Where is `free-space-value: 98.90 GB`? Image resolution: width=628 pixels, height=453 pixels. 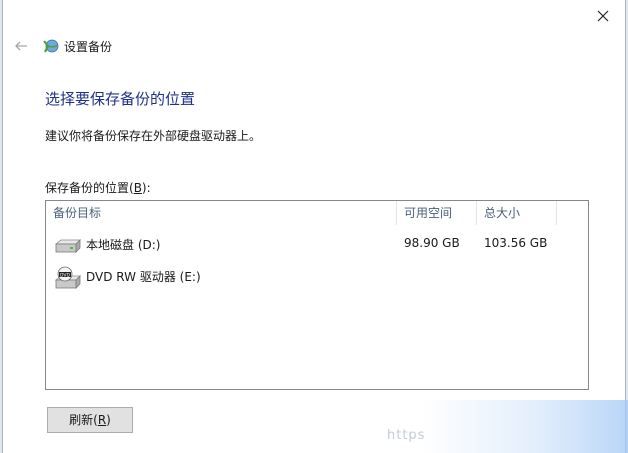
free-space-value: 98.90 GB is located at coordinates (432, 243).